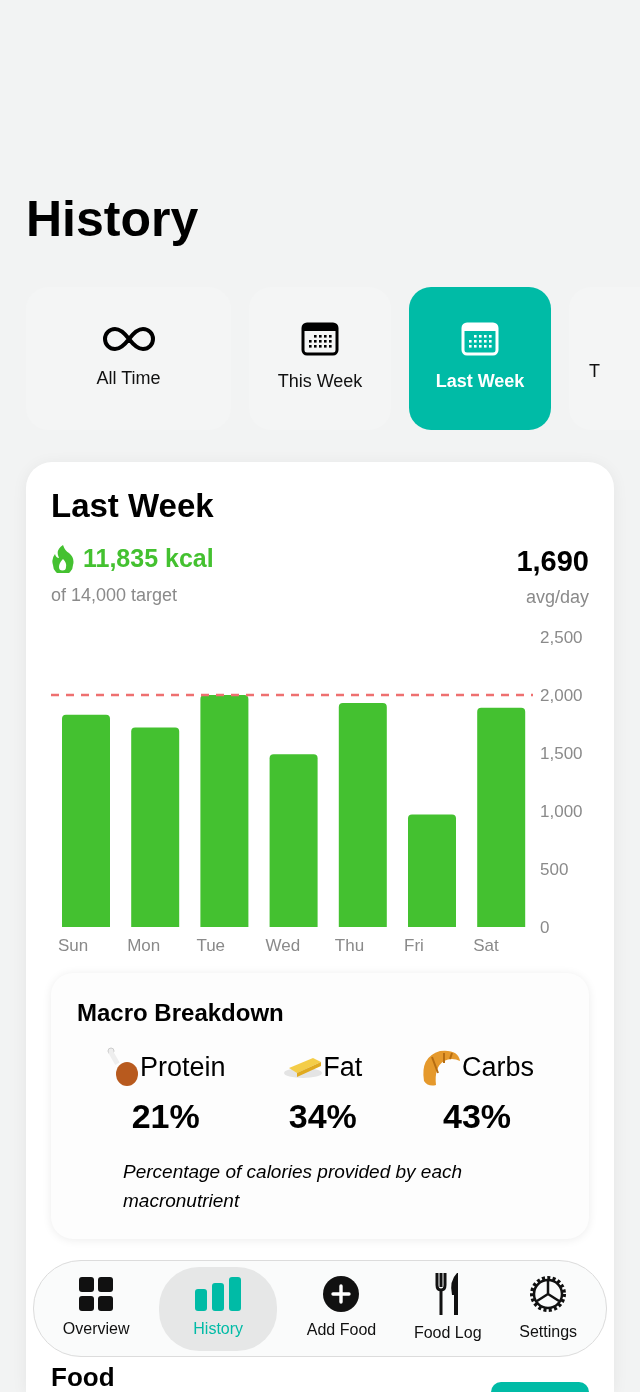  Describe the element at coordinates (128, 339) in the screenshot. I see `infinity-icon` at that location.